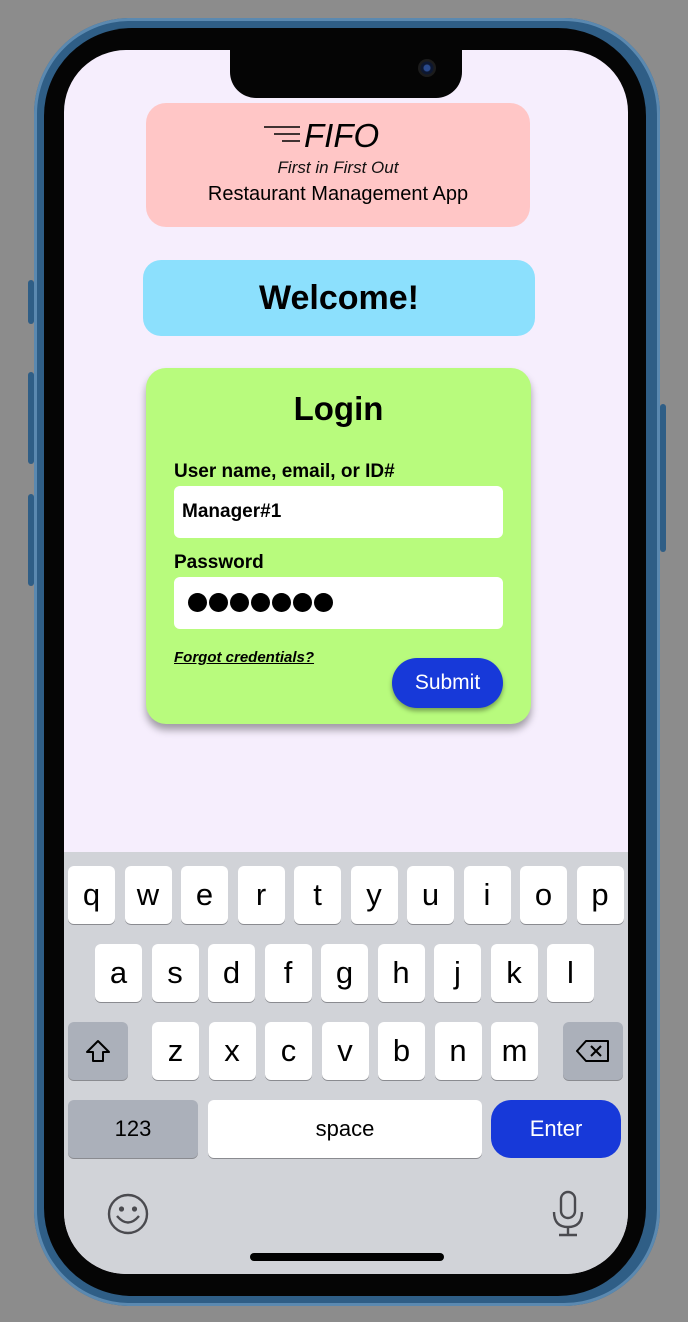 This screenshot has height=1322, width=688. I want to click on emoji-button, so click(128, 1216).